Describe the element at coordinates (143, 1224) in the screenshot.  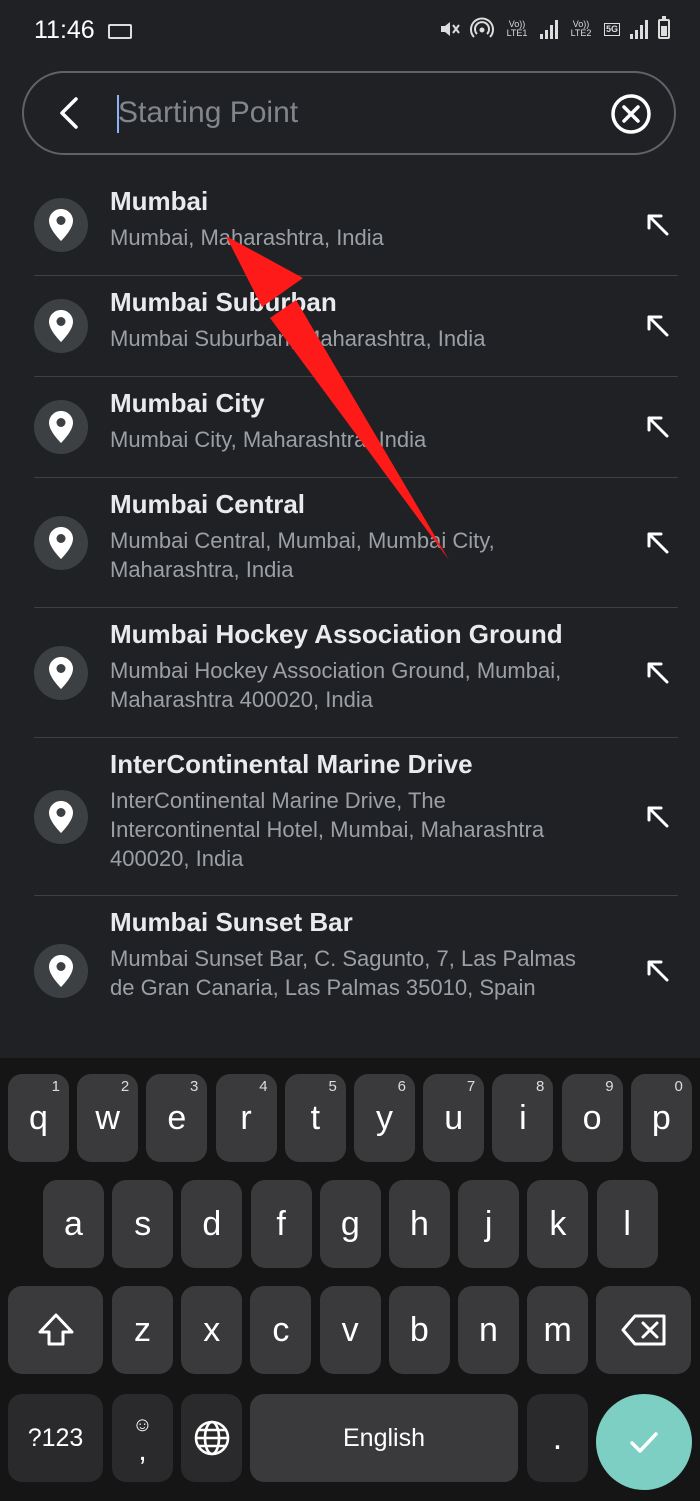
I see `key-s: s` at that location.